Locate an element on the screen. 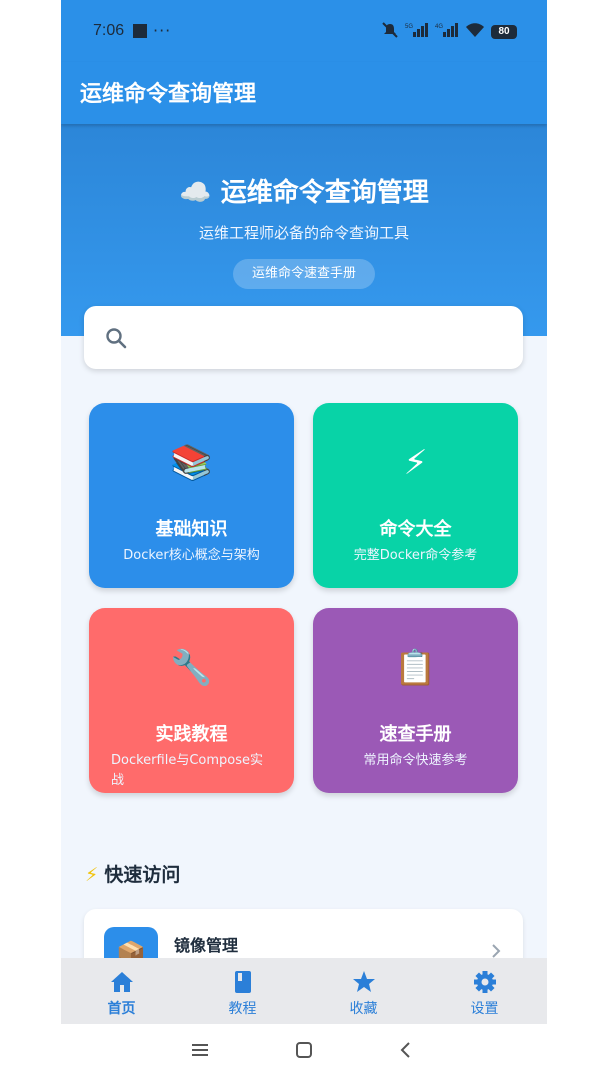  status-indicators: 5G 4G 80 is located at coordinates (449, 32).